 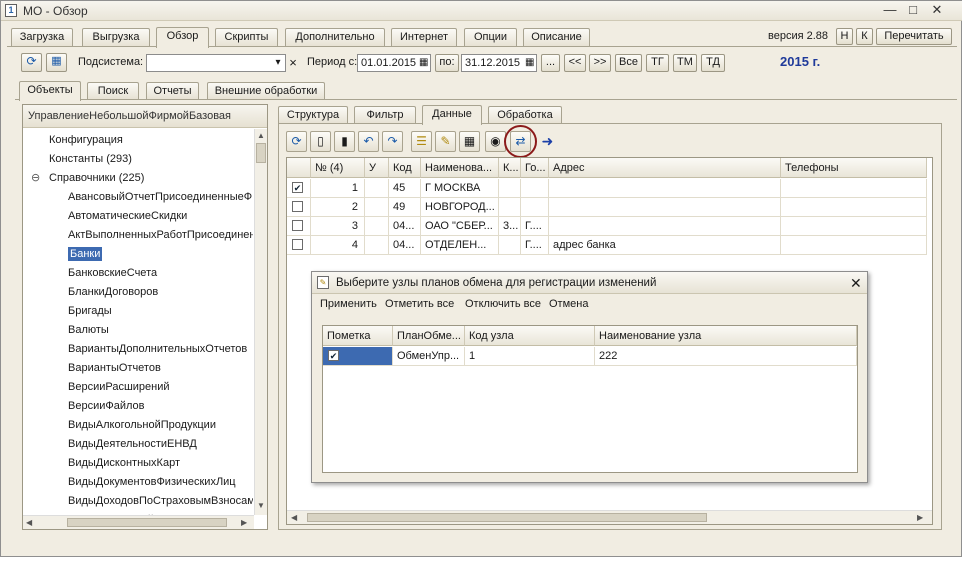 I want to click on tab-internet: Интернет, so click(x=424, y=37).